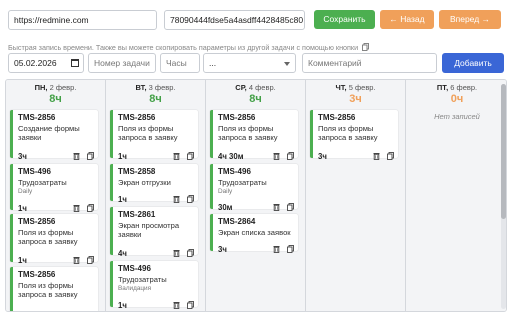  What do you see at coordinates (234, 20) in the screenshot?
I see `api-key-input: 78090444fdse5a4asdff4428485c80` at bounding box center [234, 20].